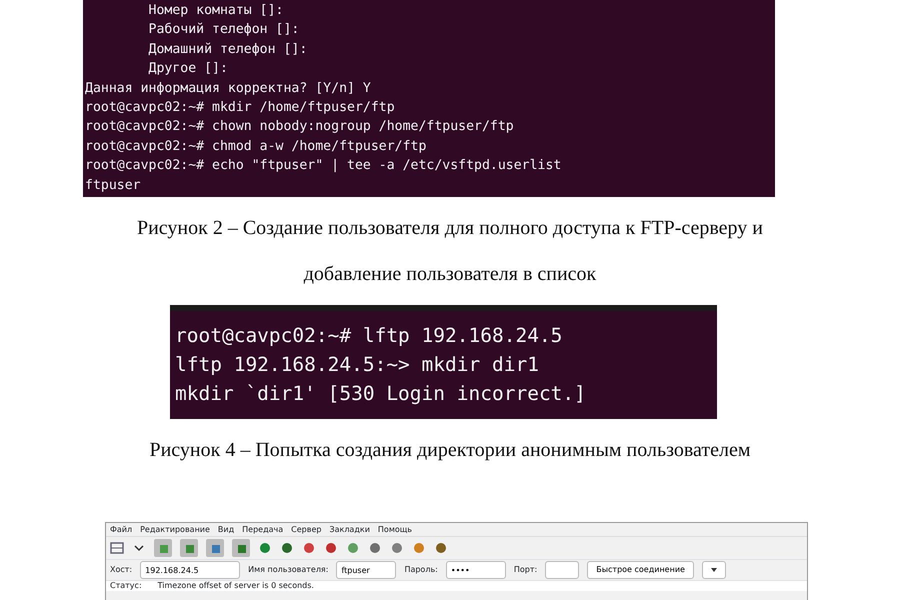  What do you see at coordinates (228, 49) in the screenshot?
I see `terminal-line: Домашний телефон []:` at bounding box center [228, 49].